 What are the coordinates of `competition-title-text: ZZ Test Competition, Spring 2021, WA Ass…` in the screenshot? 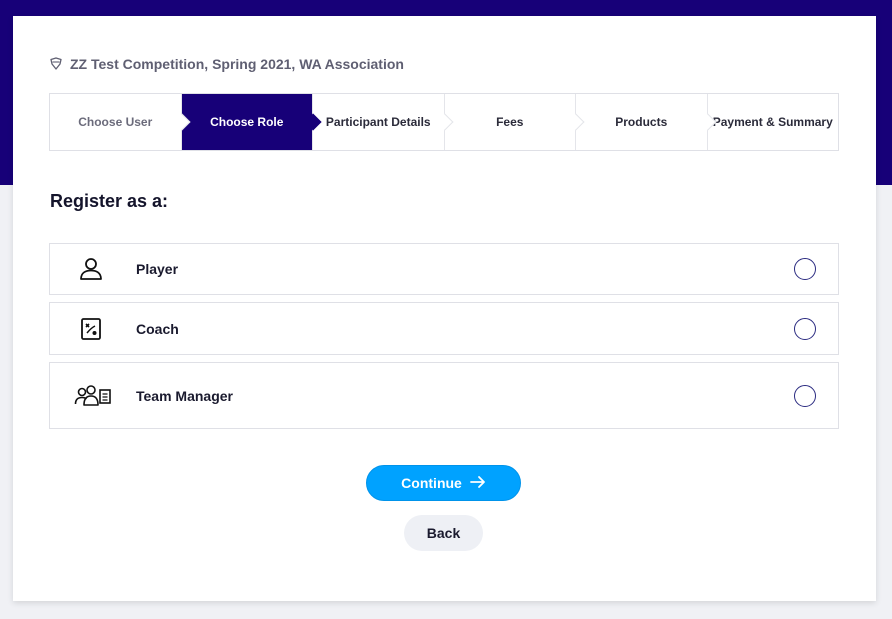 It's located at (237, 64).